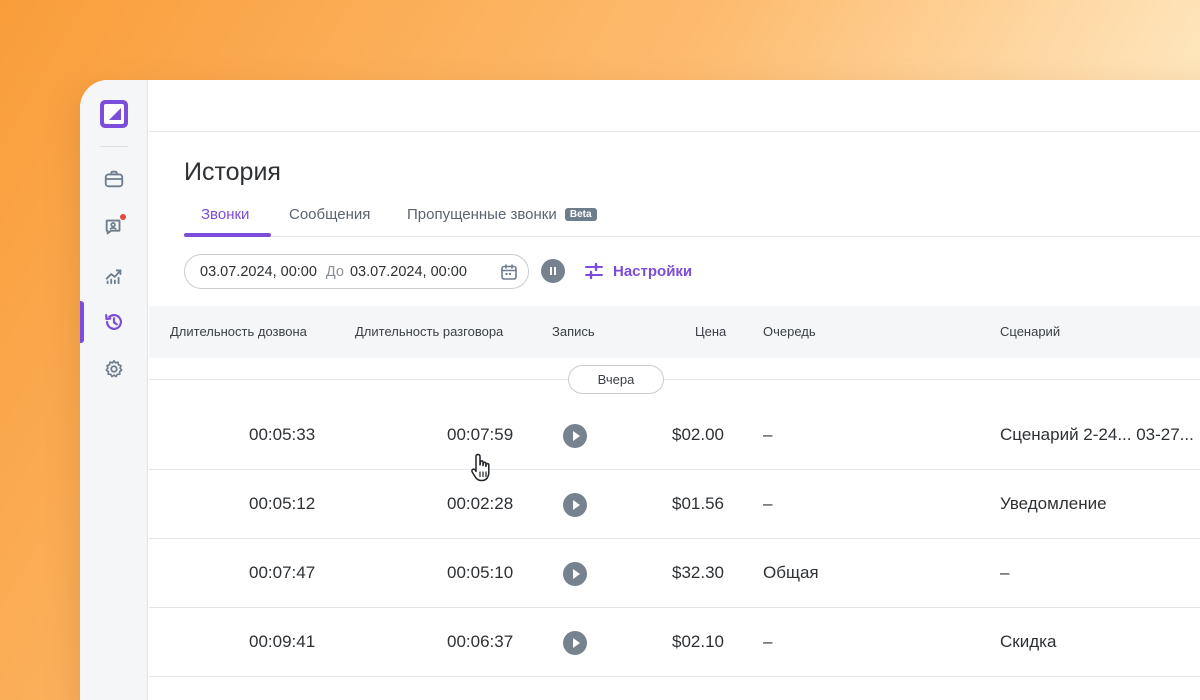 The image size is (1200, 700). Describe the element at coordinates (710, 331) in the screenshot. I see `column-header-price: Цена` at that location.